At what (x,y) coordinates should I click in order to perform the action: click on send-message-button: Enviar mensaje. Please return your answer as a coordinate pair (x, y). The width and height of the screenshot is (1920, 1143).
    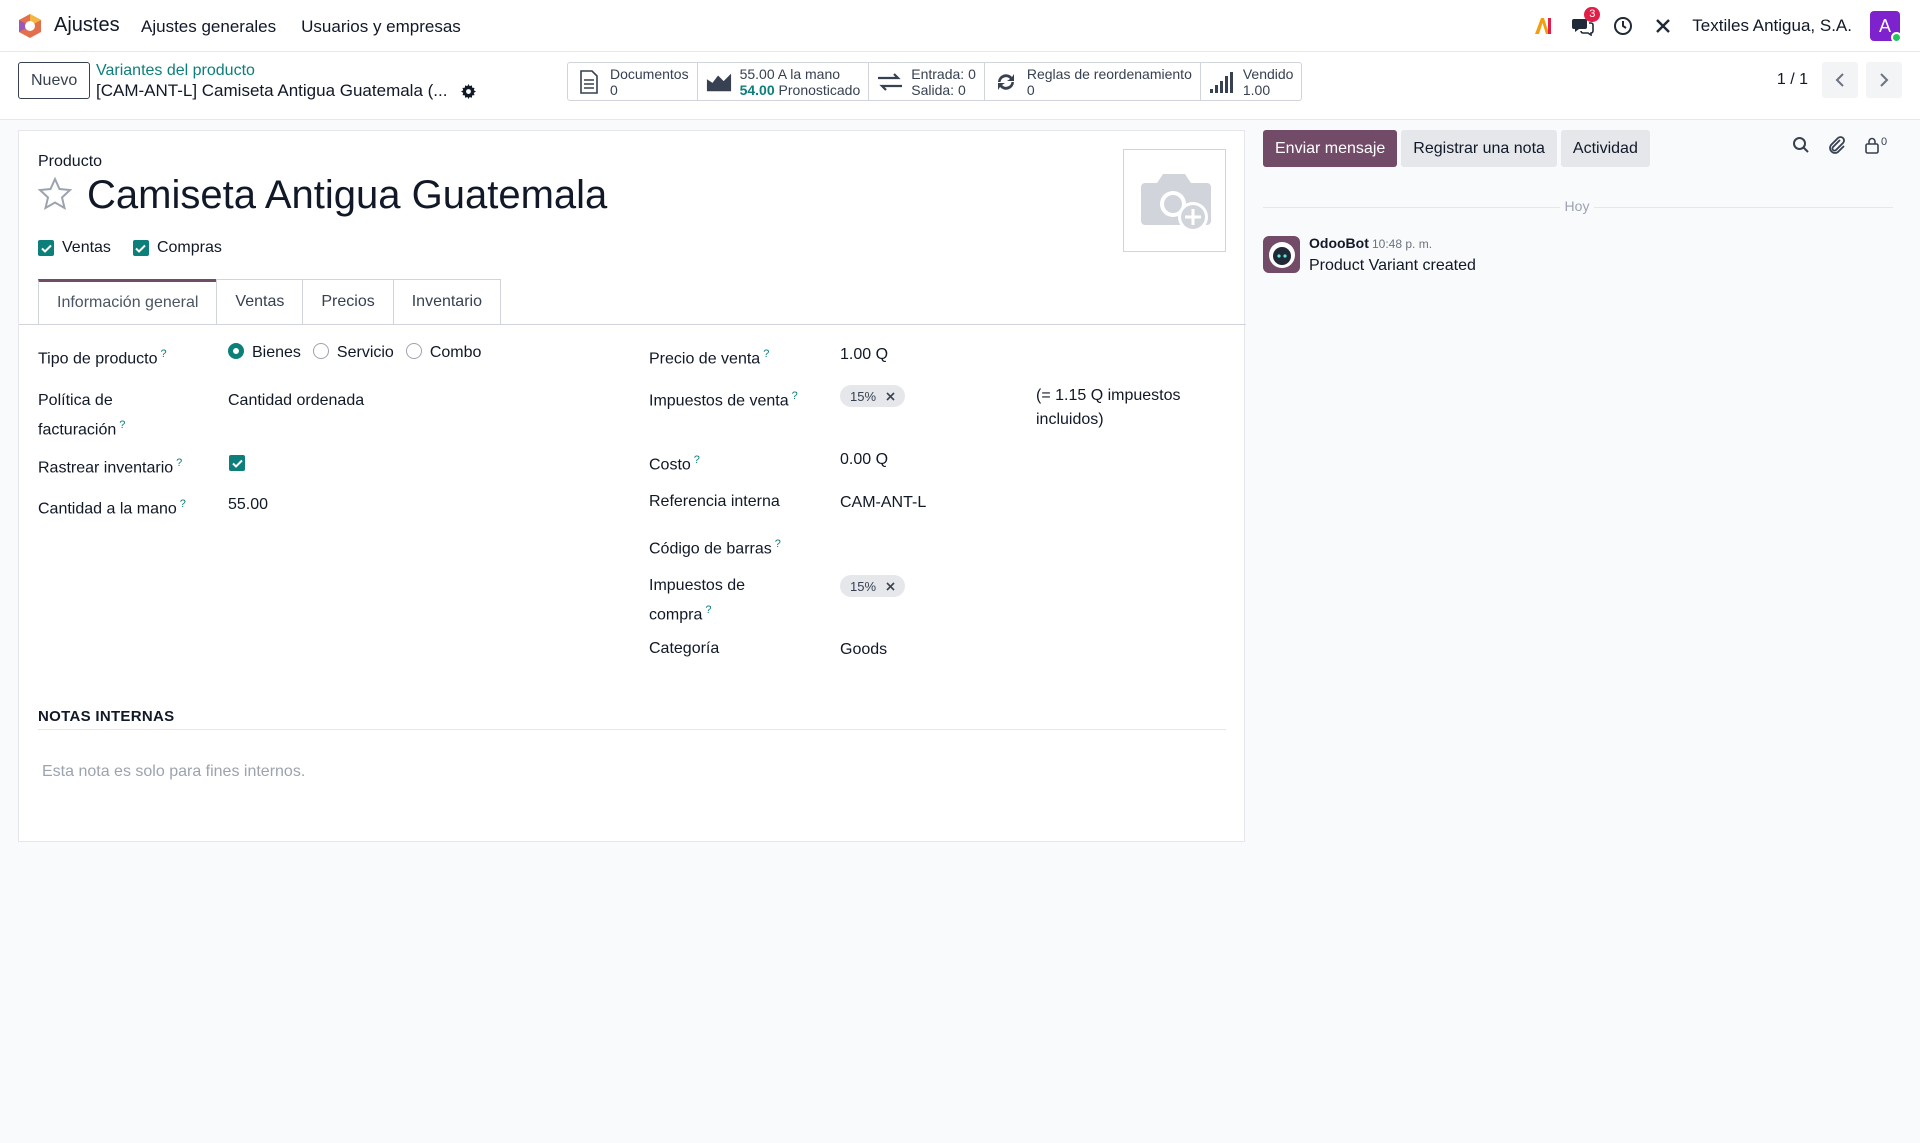
    Looking at the image, I should click on (1330, 148).